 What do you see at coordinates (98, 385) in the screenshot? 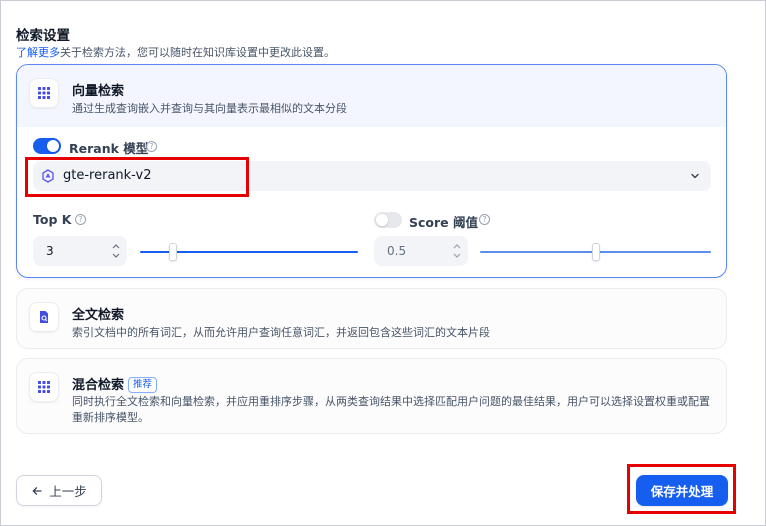
I see `hybrid-search-title-text: 混合检索` at bounding box center [98, 385].